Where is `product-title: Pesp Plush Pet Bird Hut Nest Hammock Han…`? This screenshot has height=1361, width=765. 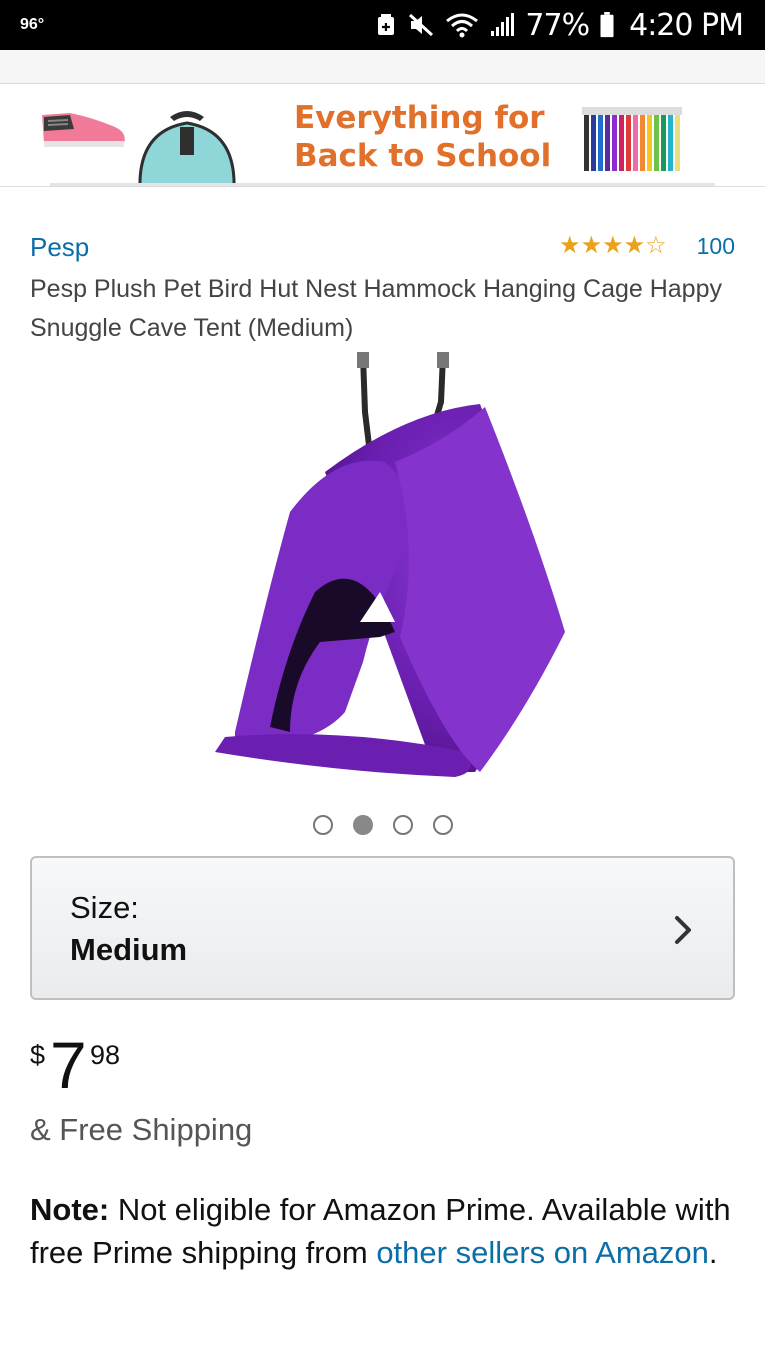 product-title: Pesp Plush Pet Bird Hut Nest Hammock Han… is located at coordinates (376, 308).